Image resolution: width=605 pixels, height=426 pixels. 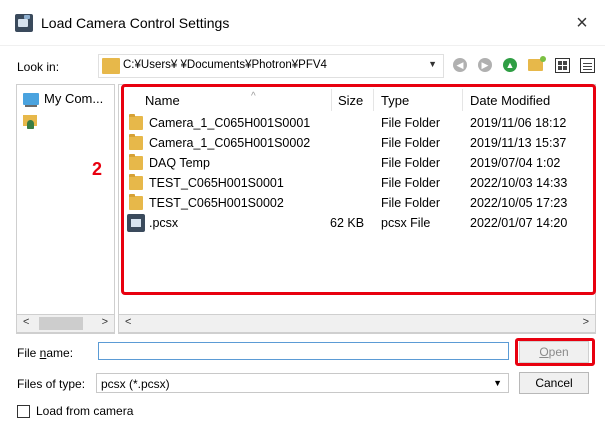 I want to click on computer-icon, so click(x=31, y=99).